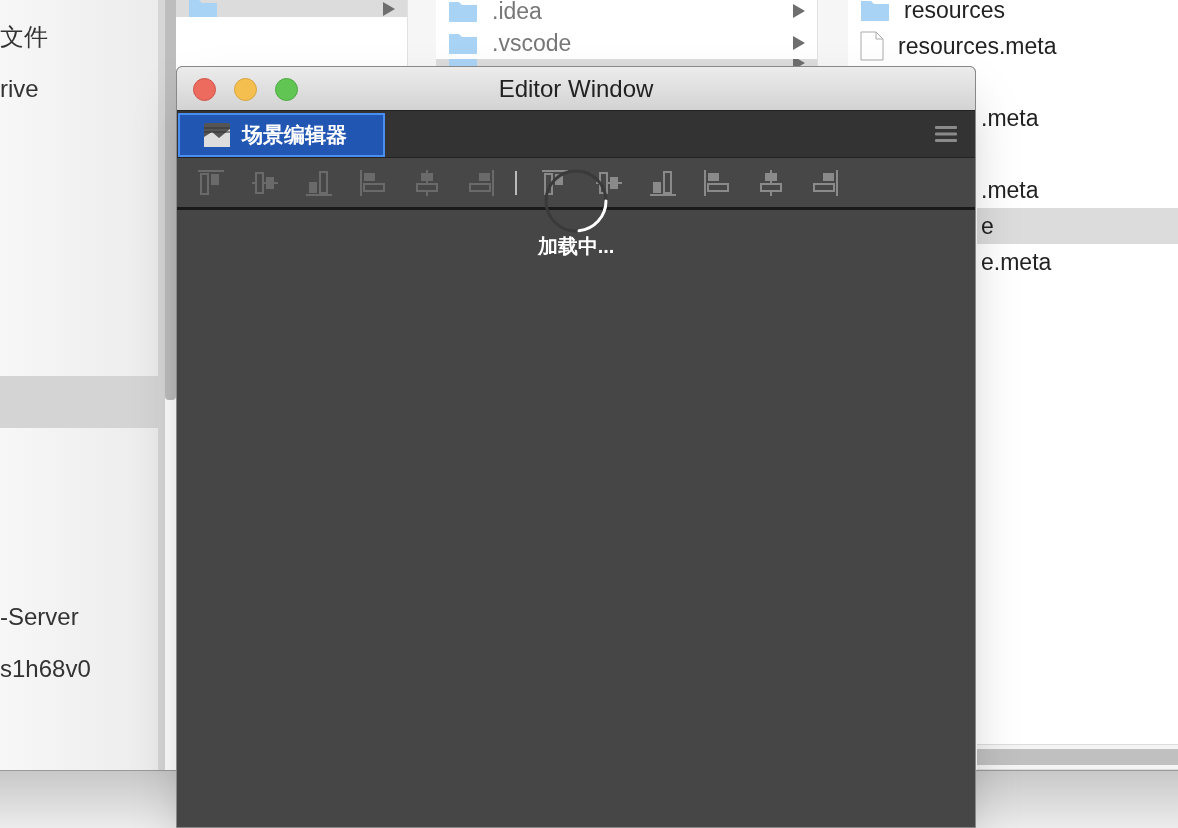 This screenshot has width=1178, height=828. What do you see at coordinates (1077, 757) in the screenshot?
I see `horizontal-scrollbar` at bounding box center [1077, 757].